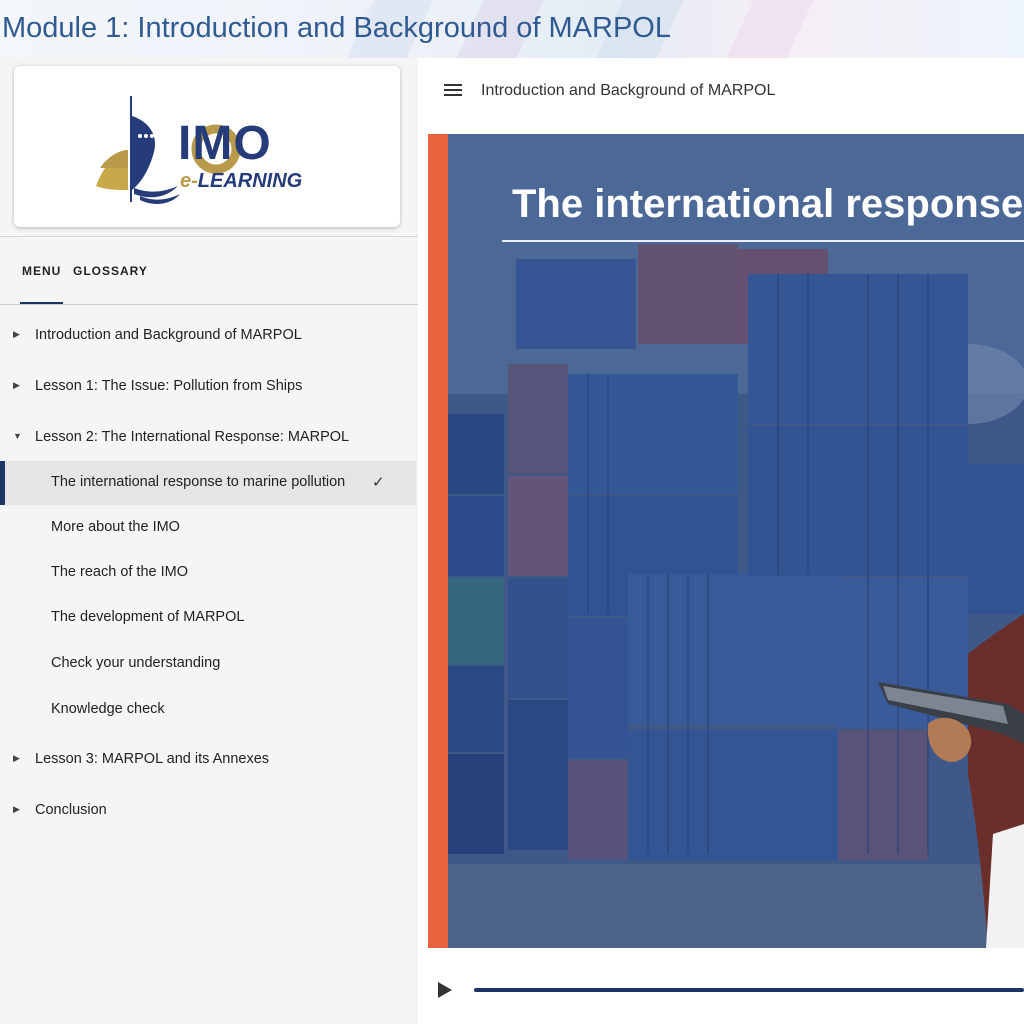 The width and height of the screenshot is (1024, 1024). Describe the element at coordinates (2, 483) in the screenshot. I see `active-item-indicator` at that location.